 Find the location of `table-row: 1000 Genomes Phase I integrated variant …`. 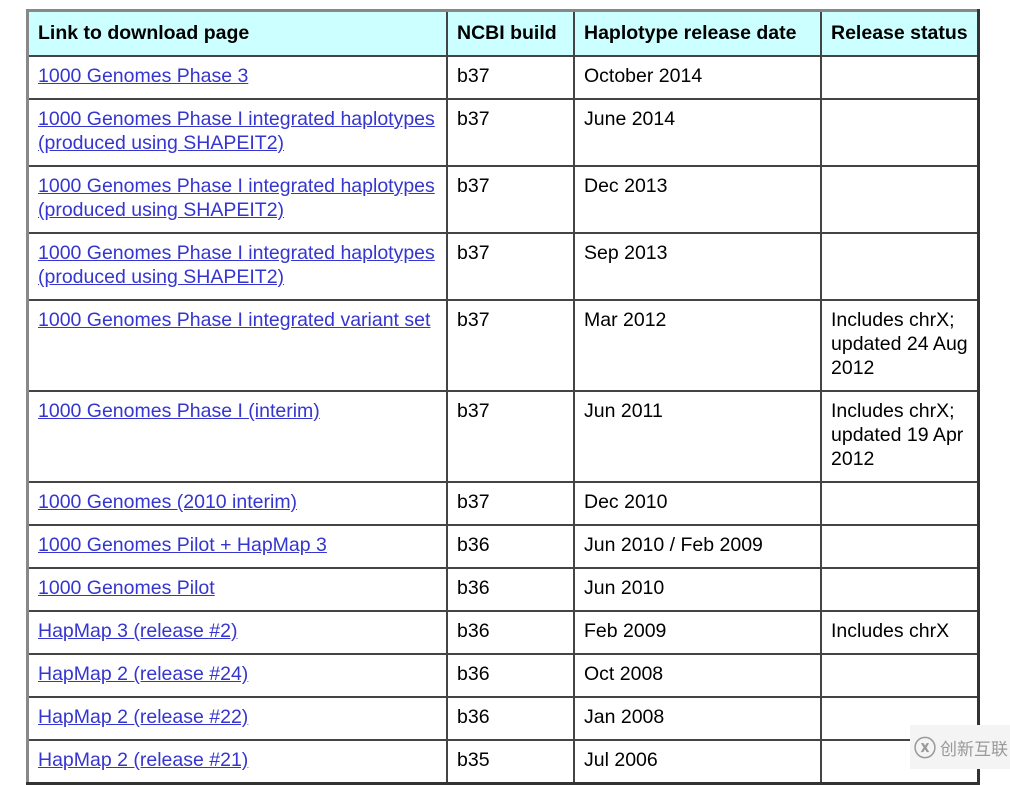

table-row: 1000 Genomes Phase I integrated variant … is located at coordinates (503, 345).